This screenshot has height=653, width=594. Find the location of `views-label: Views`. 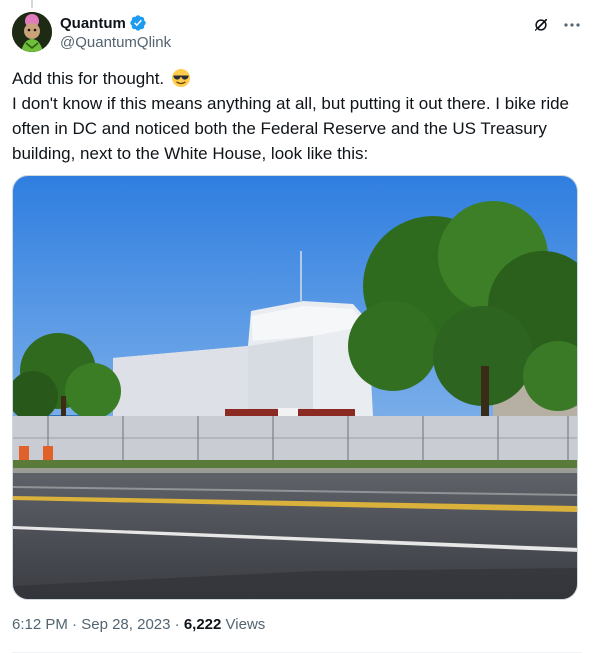

views-label: Views is located at coordinates (245, 624).